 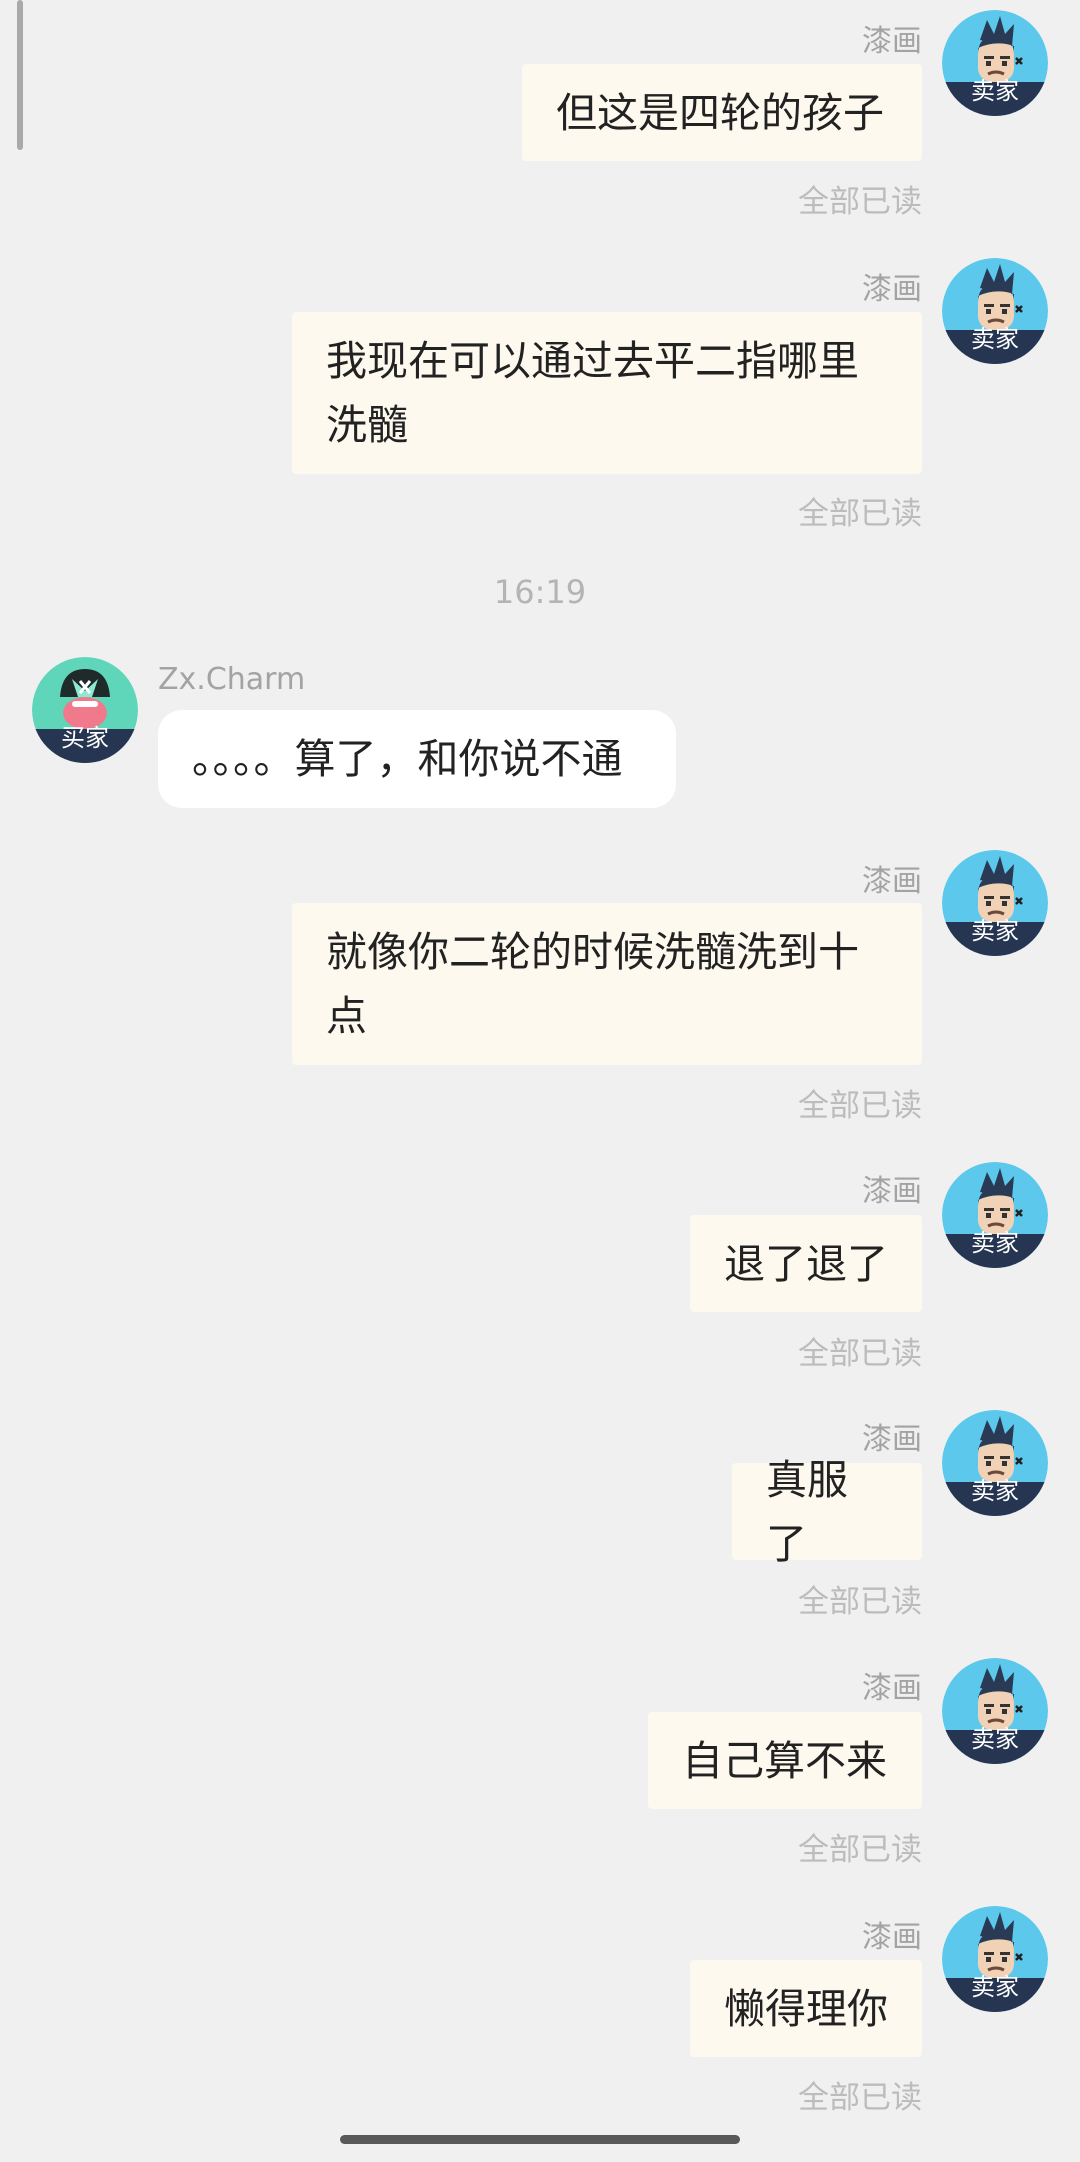 What do you see at coordinates (85, 710) in the screenshot?
I see `buyer-avatar-icon: 买家` at bounding box center [85, 710].